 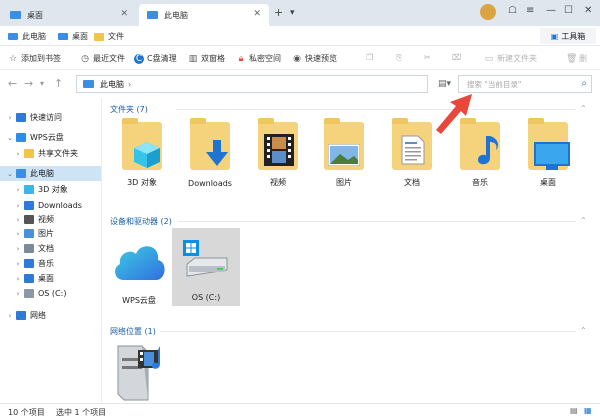 I want to click on red-arrow-annotation, so click(x=454, y=114).